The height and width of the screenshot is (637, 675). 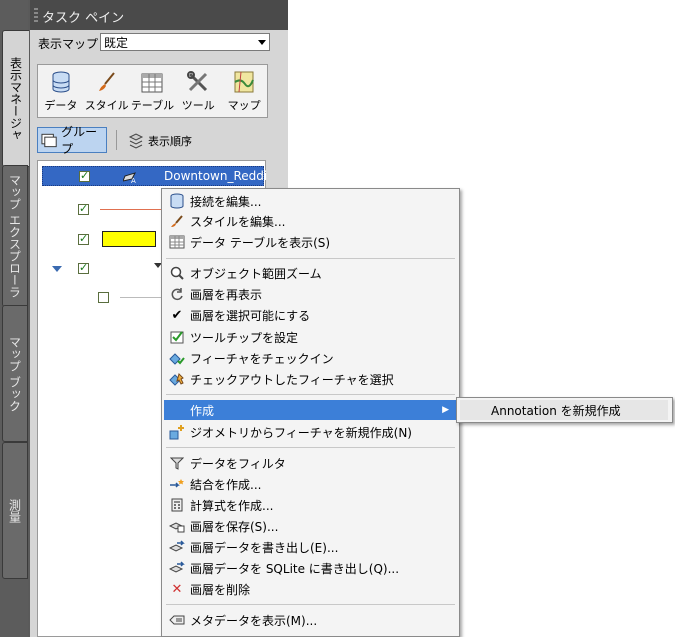 I want to click on draw-order-button: 表示順序, so click(x=160, y=141).